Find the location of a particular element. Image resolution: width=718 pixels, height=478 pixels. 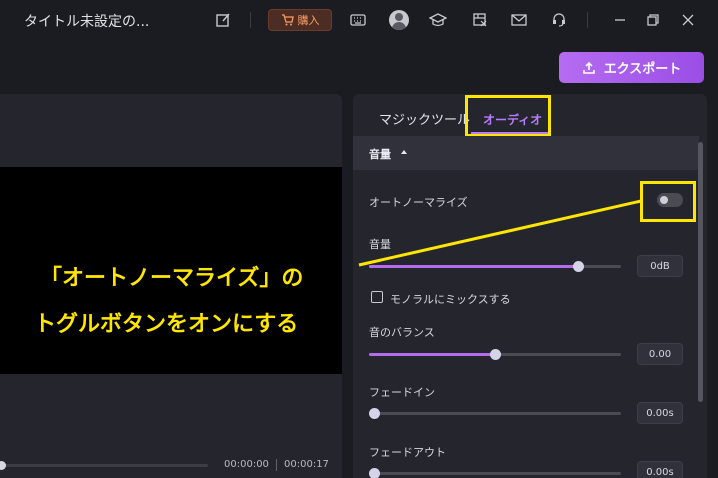

export-label: エクスポート is located at coordinates (642, 69).